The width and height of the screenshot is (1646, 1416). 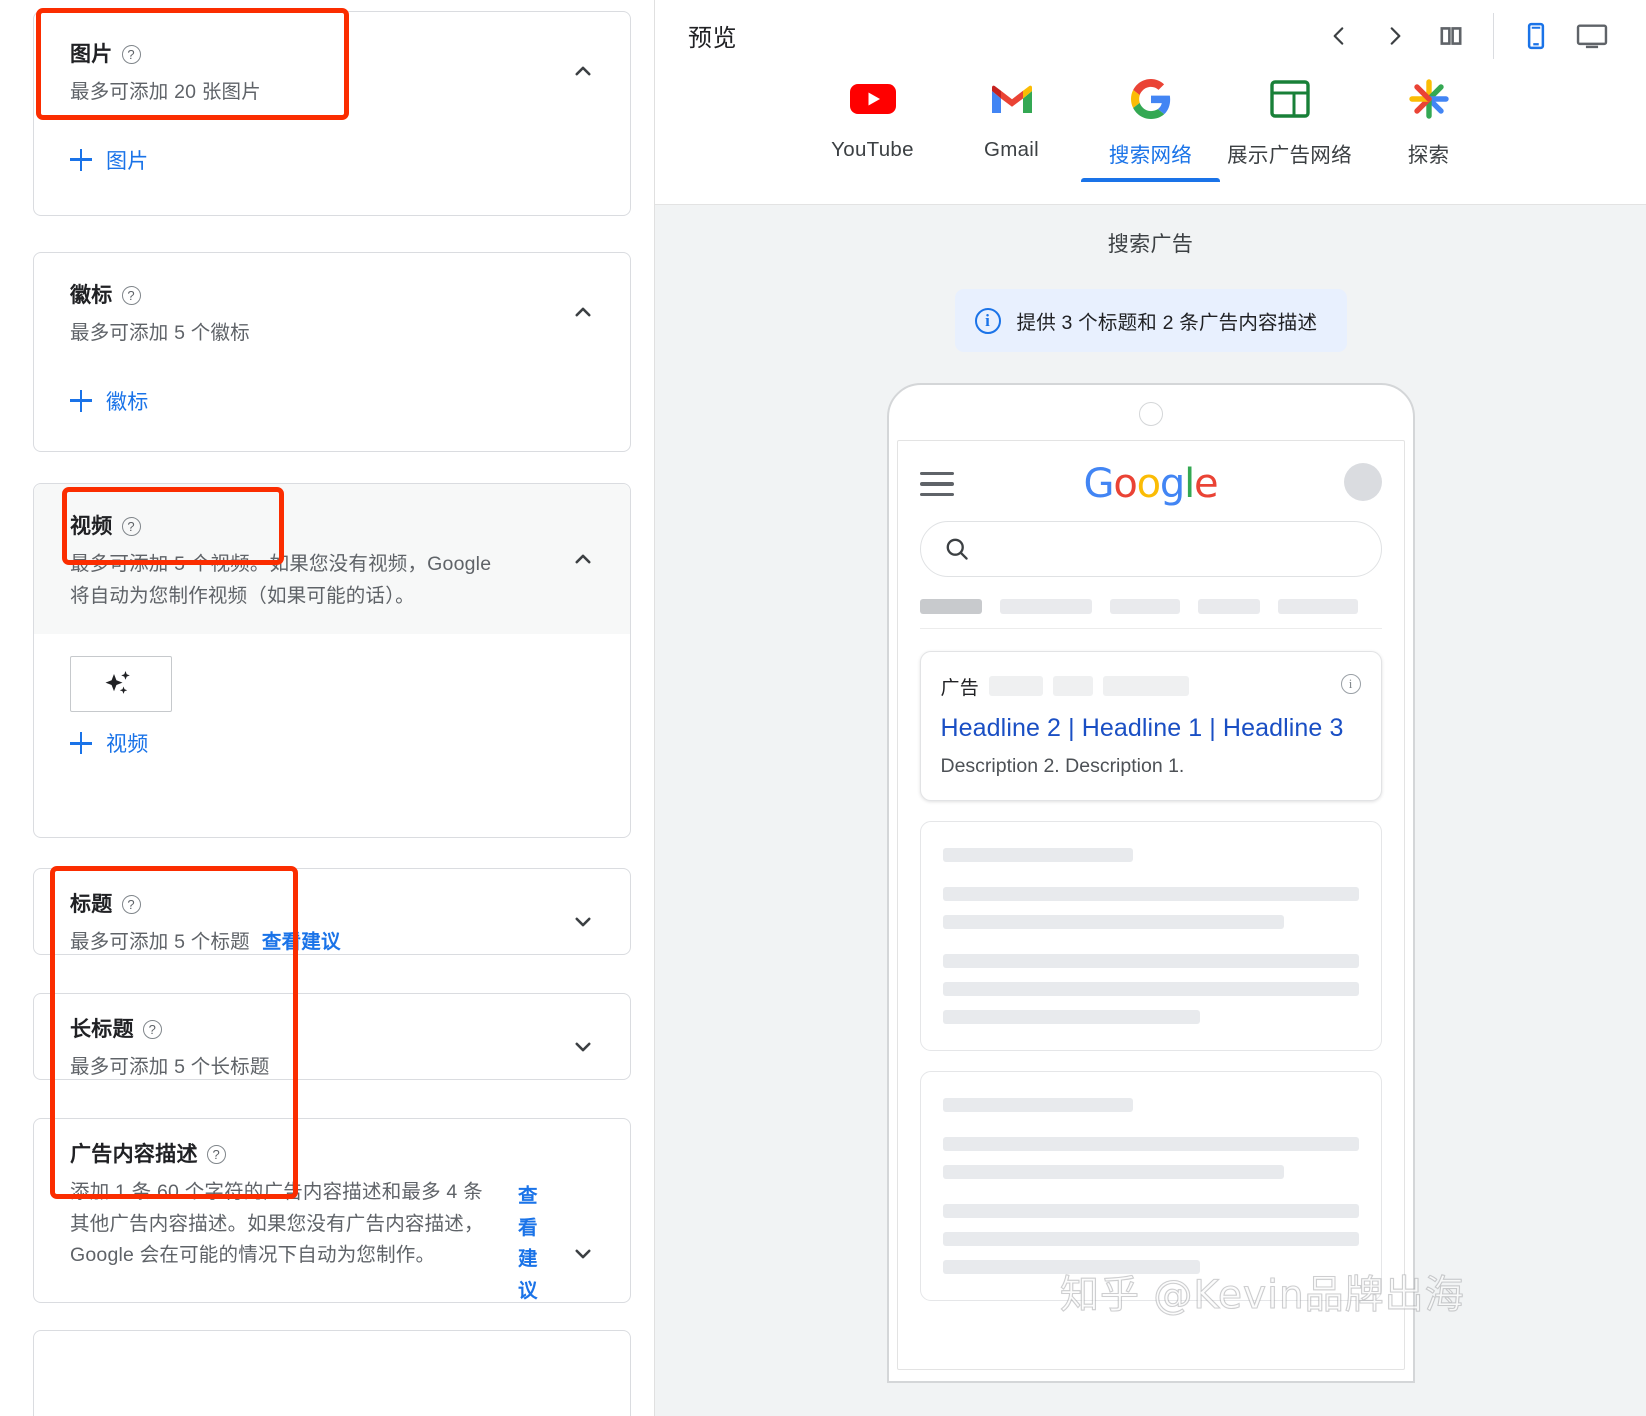 I want to click on info-banner-text: 提供 3 个标题和 2 条广告内容描述, so click(x=1167, y=323).